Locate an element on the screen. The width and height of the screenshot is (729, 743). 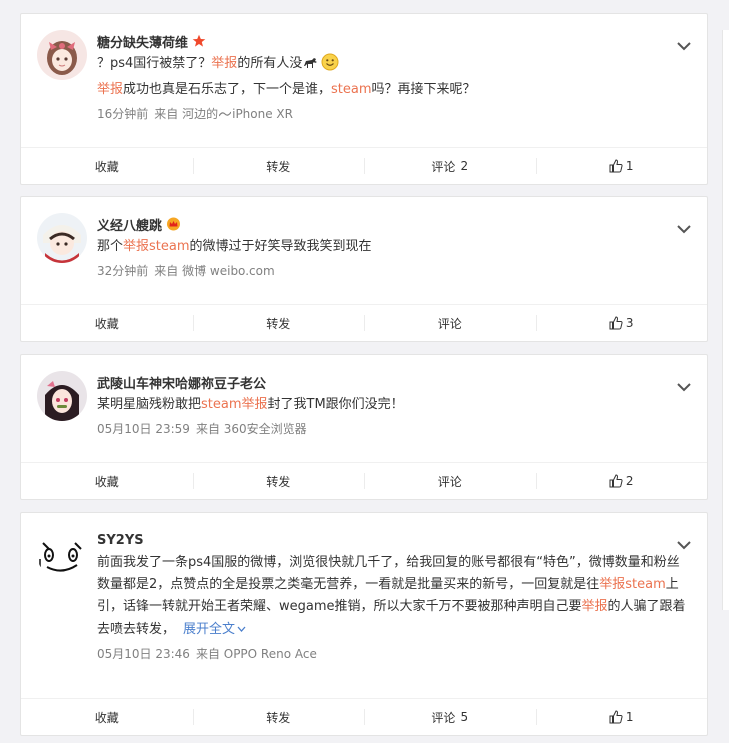
text-segment: 的所有人没 is located at coordinates (270, 63).